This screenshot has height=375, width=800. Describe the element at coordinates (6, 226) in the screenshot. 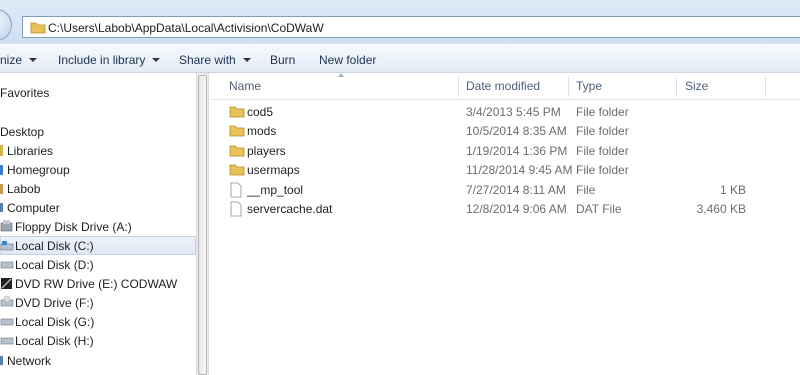

I see `floppy-drive-icon` at that location.